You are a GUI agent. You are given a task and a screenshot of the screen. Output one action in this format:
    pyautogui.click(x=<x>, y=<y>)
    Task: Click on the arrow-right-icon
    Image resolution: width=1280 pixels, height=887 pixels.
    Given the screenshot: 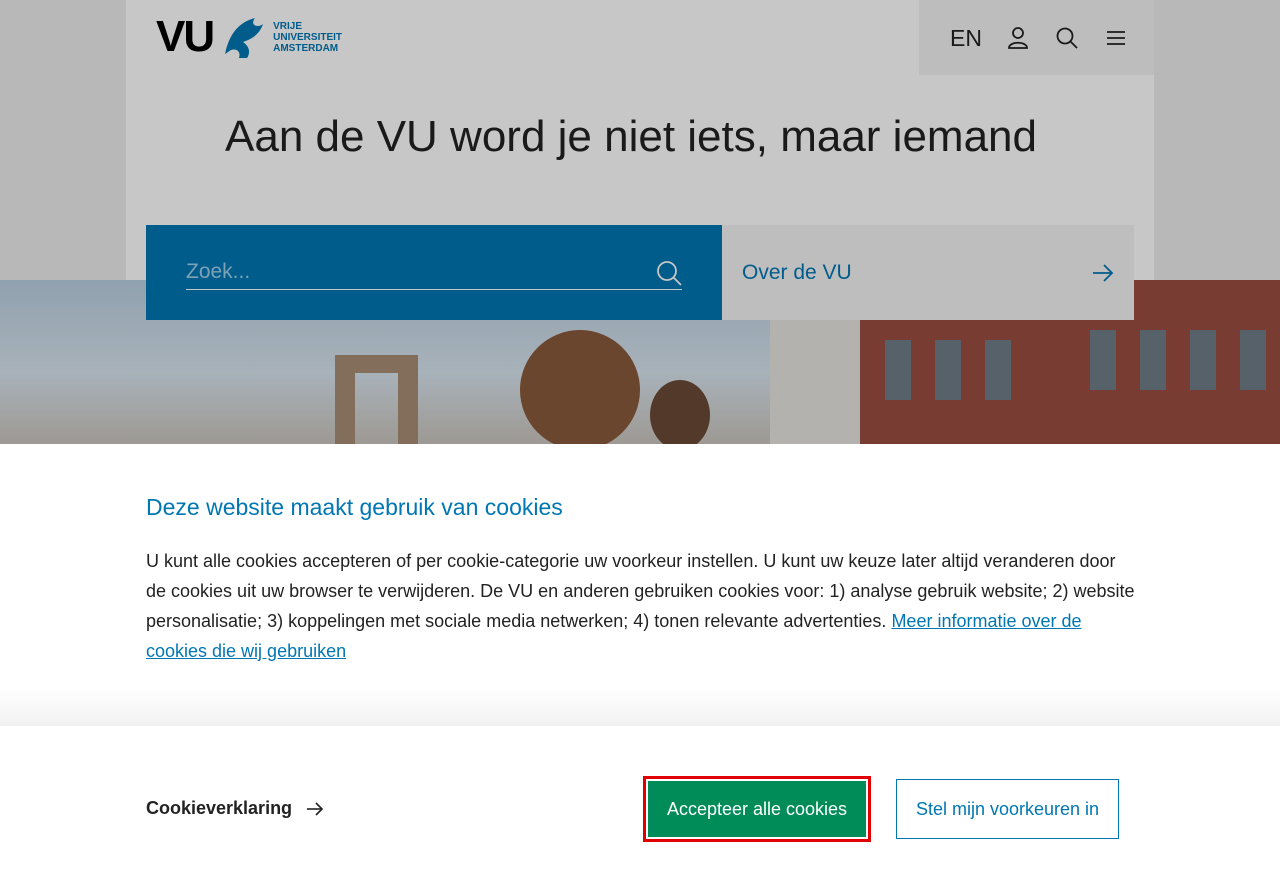 What is the action you would take?
    pyautogui.click(x=315, y=808)
    